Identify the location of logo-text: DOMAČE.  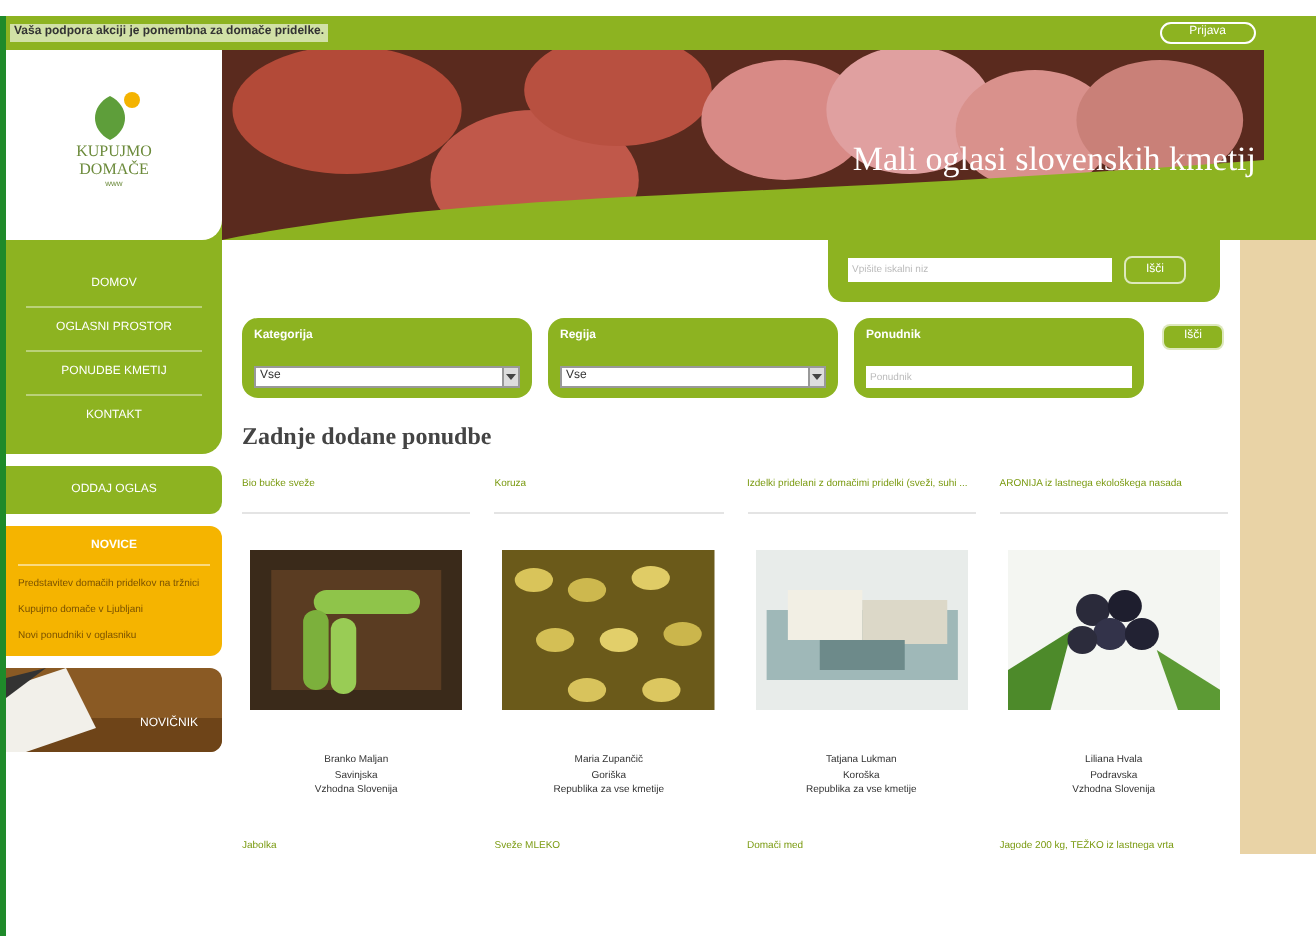
(114, 169).